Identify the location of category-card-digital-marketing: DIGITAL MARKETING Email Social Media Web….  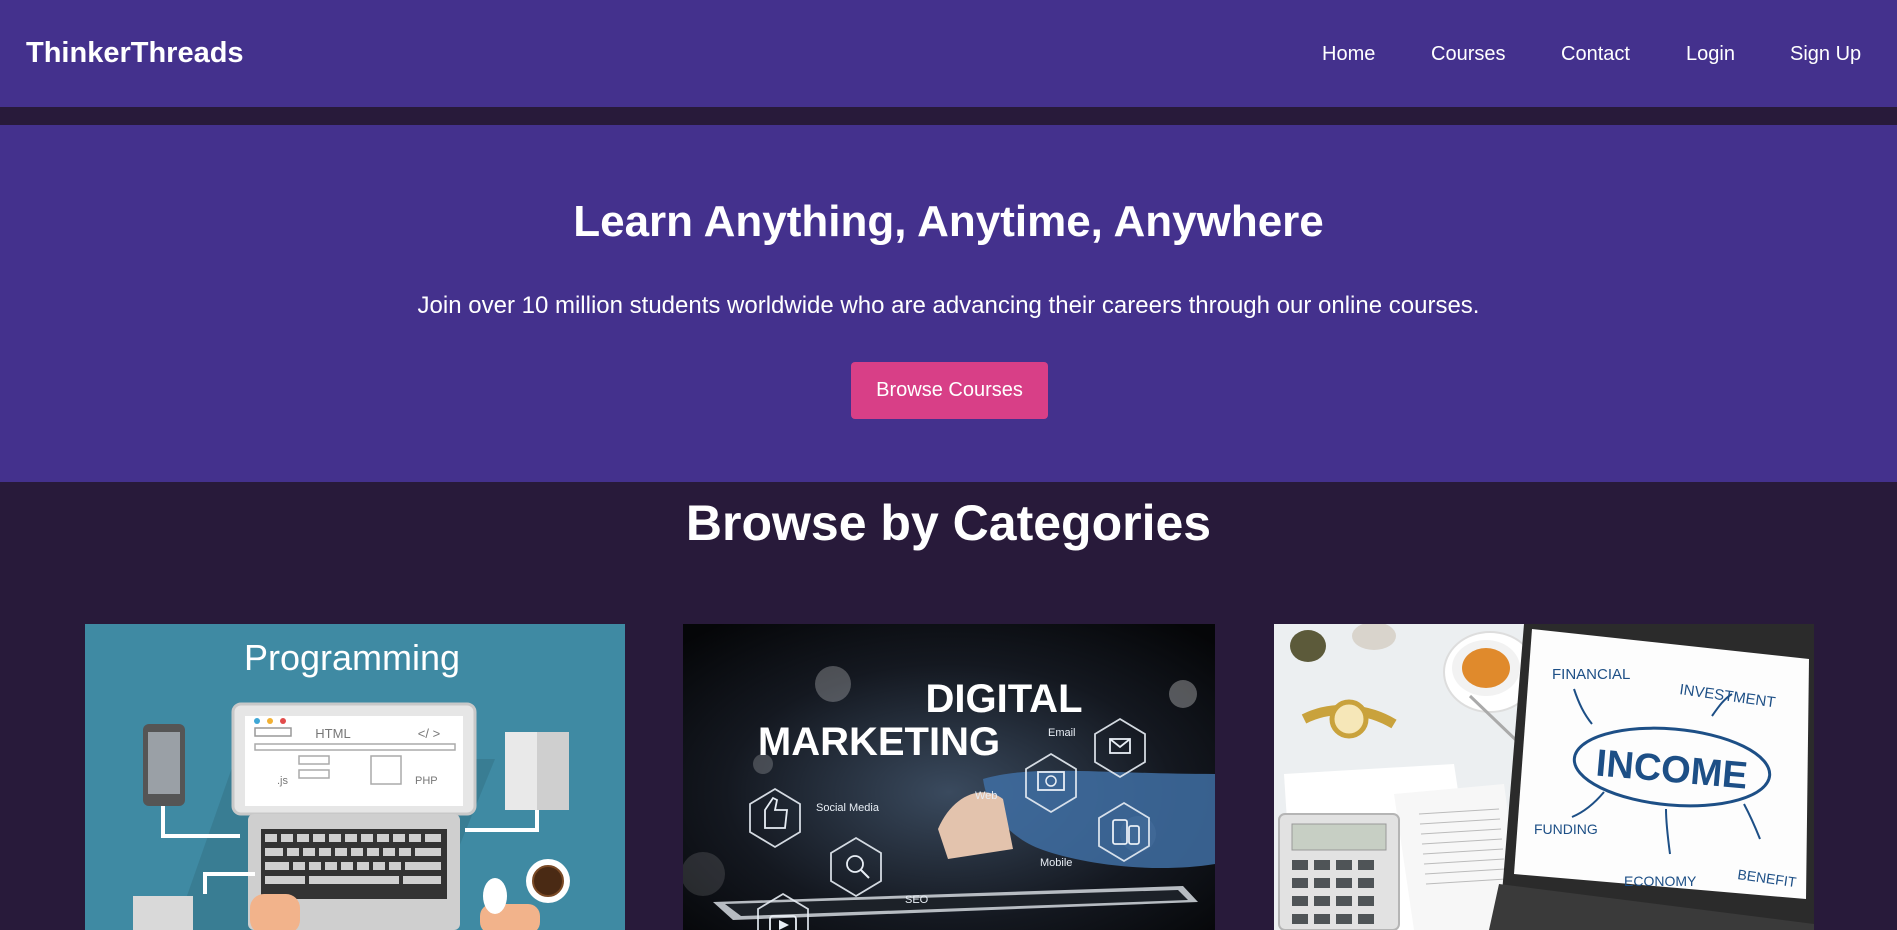
(949, 777).